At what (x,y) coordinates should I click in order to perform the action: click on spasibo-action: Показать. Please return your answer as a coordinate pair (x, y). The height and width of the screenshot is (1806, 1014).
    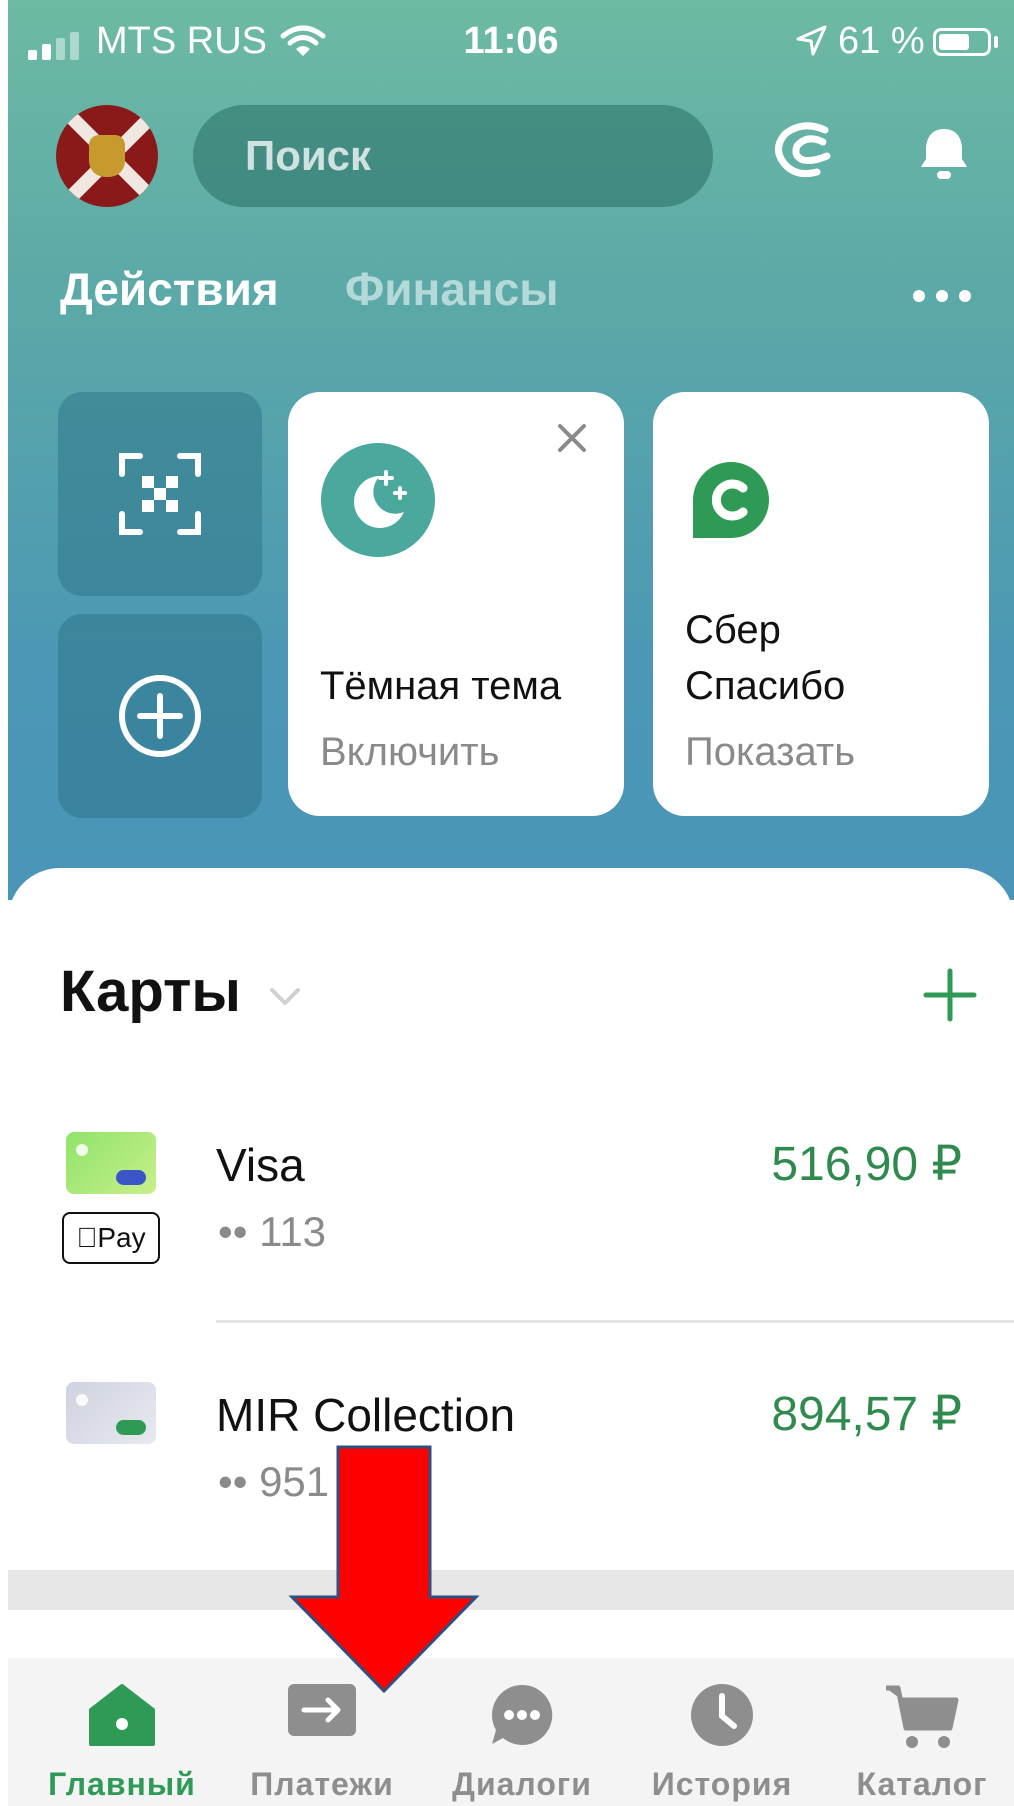
    Looking at the image, I should click on (770, 752).